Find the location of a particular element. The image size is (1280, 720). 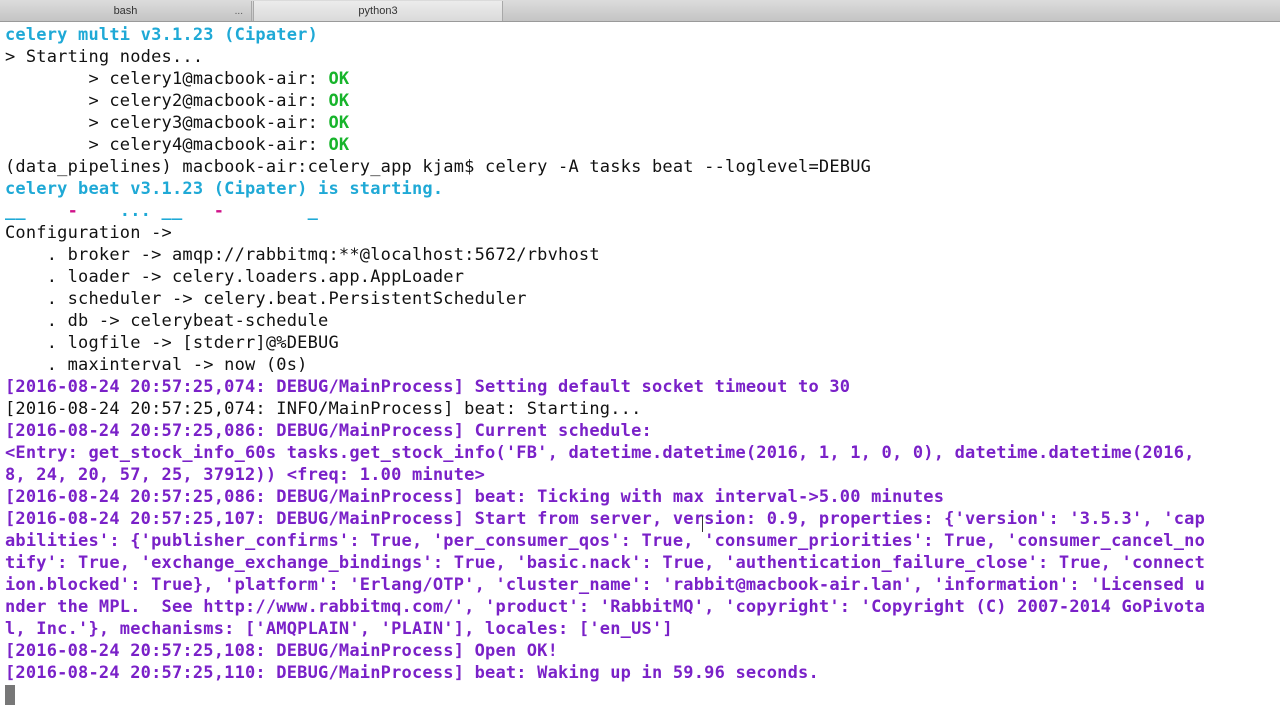

terminal-line: > celery2@macbook-air: OK is located at coordinates (640, 101).